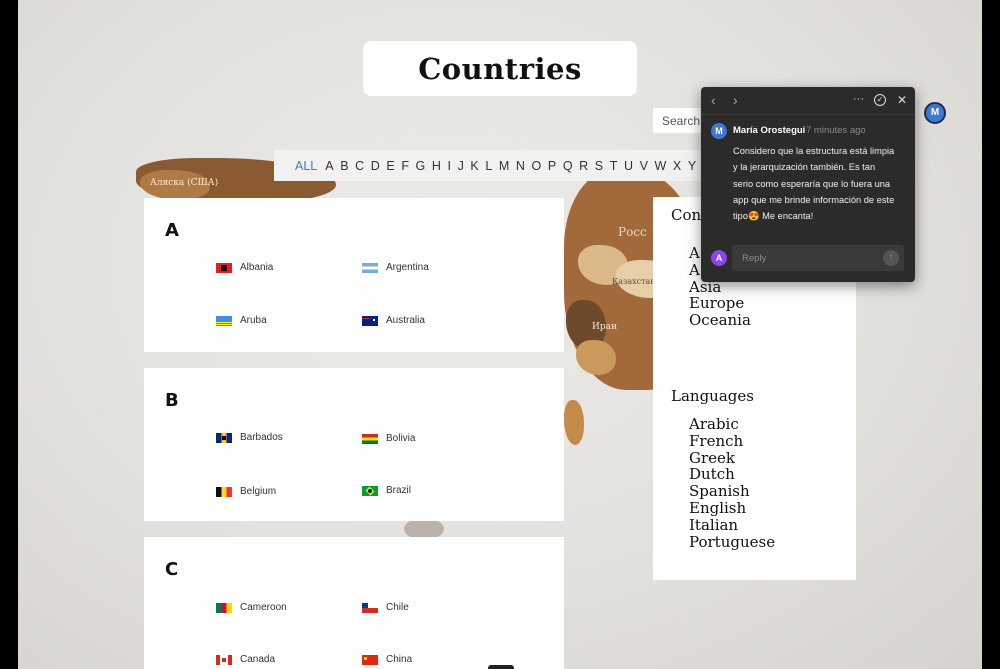 This screenshot has height=669, width=1000. I want to click on map-label-kazakhstan: Казахстан, so click(634, 281).